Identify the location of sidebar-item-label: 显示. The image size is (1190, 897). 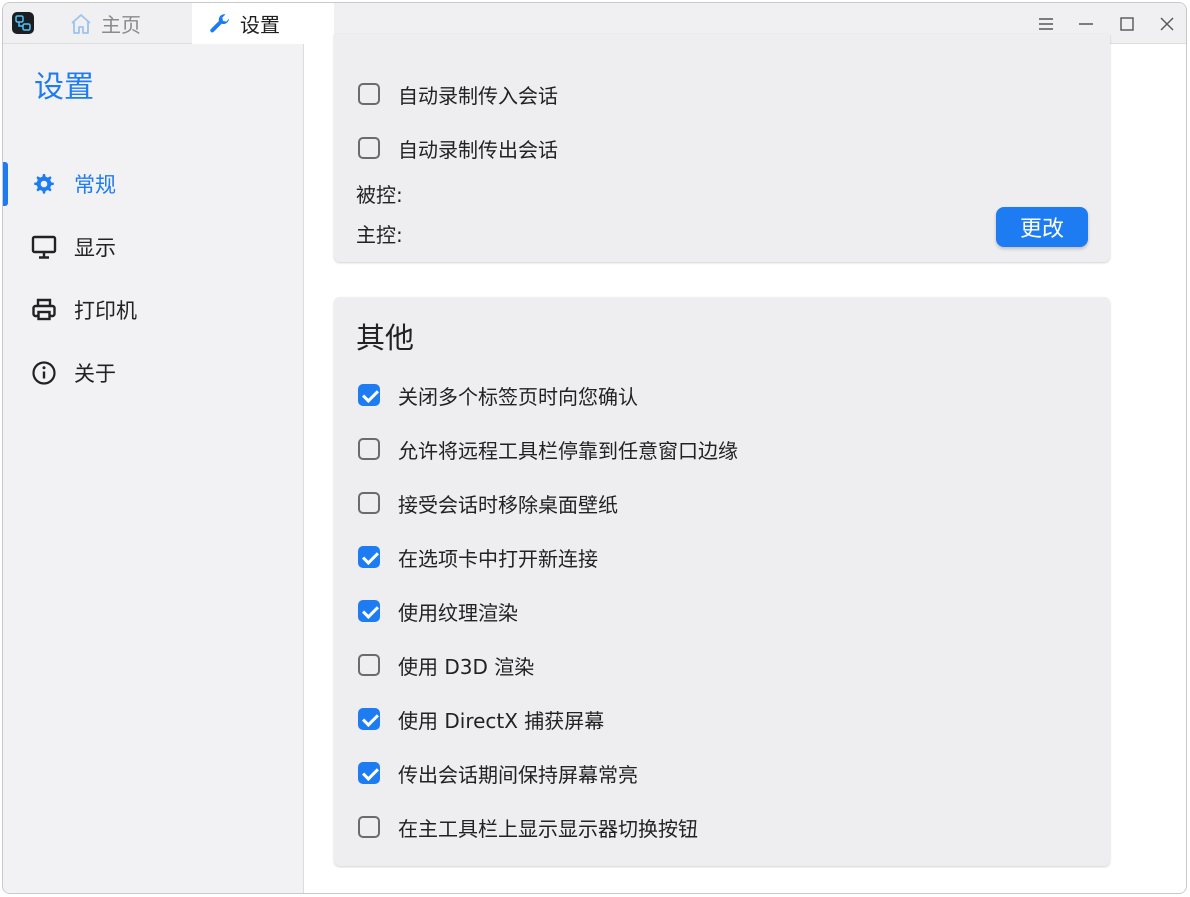
(95, 248).